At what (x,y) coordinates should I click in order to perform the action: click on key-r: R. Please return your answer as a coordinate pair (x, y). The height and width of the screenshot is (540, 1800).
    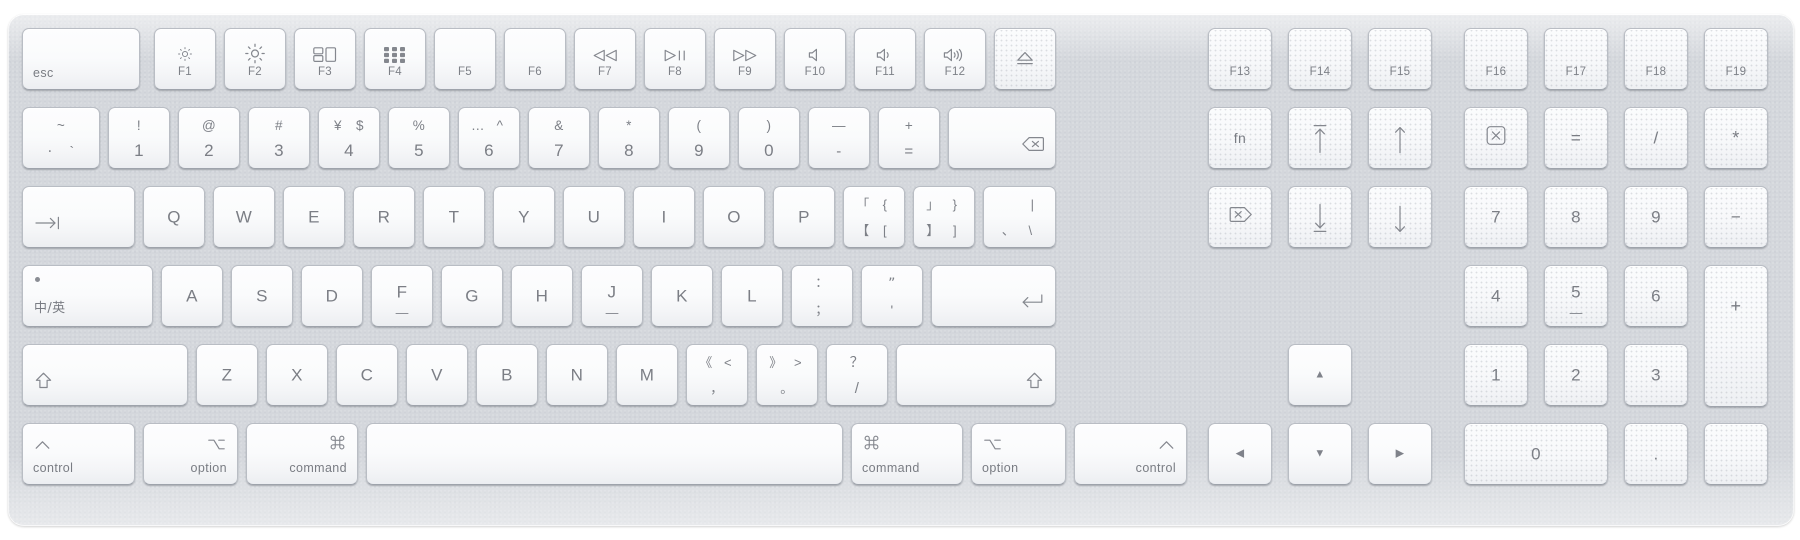
    Looking at the image, I should click on (384, 217).